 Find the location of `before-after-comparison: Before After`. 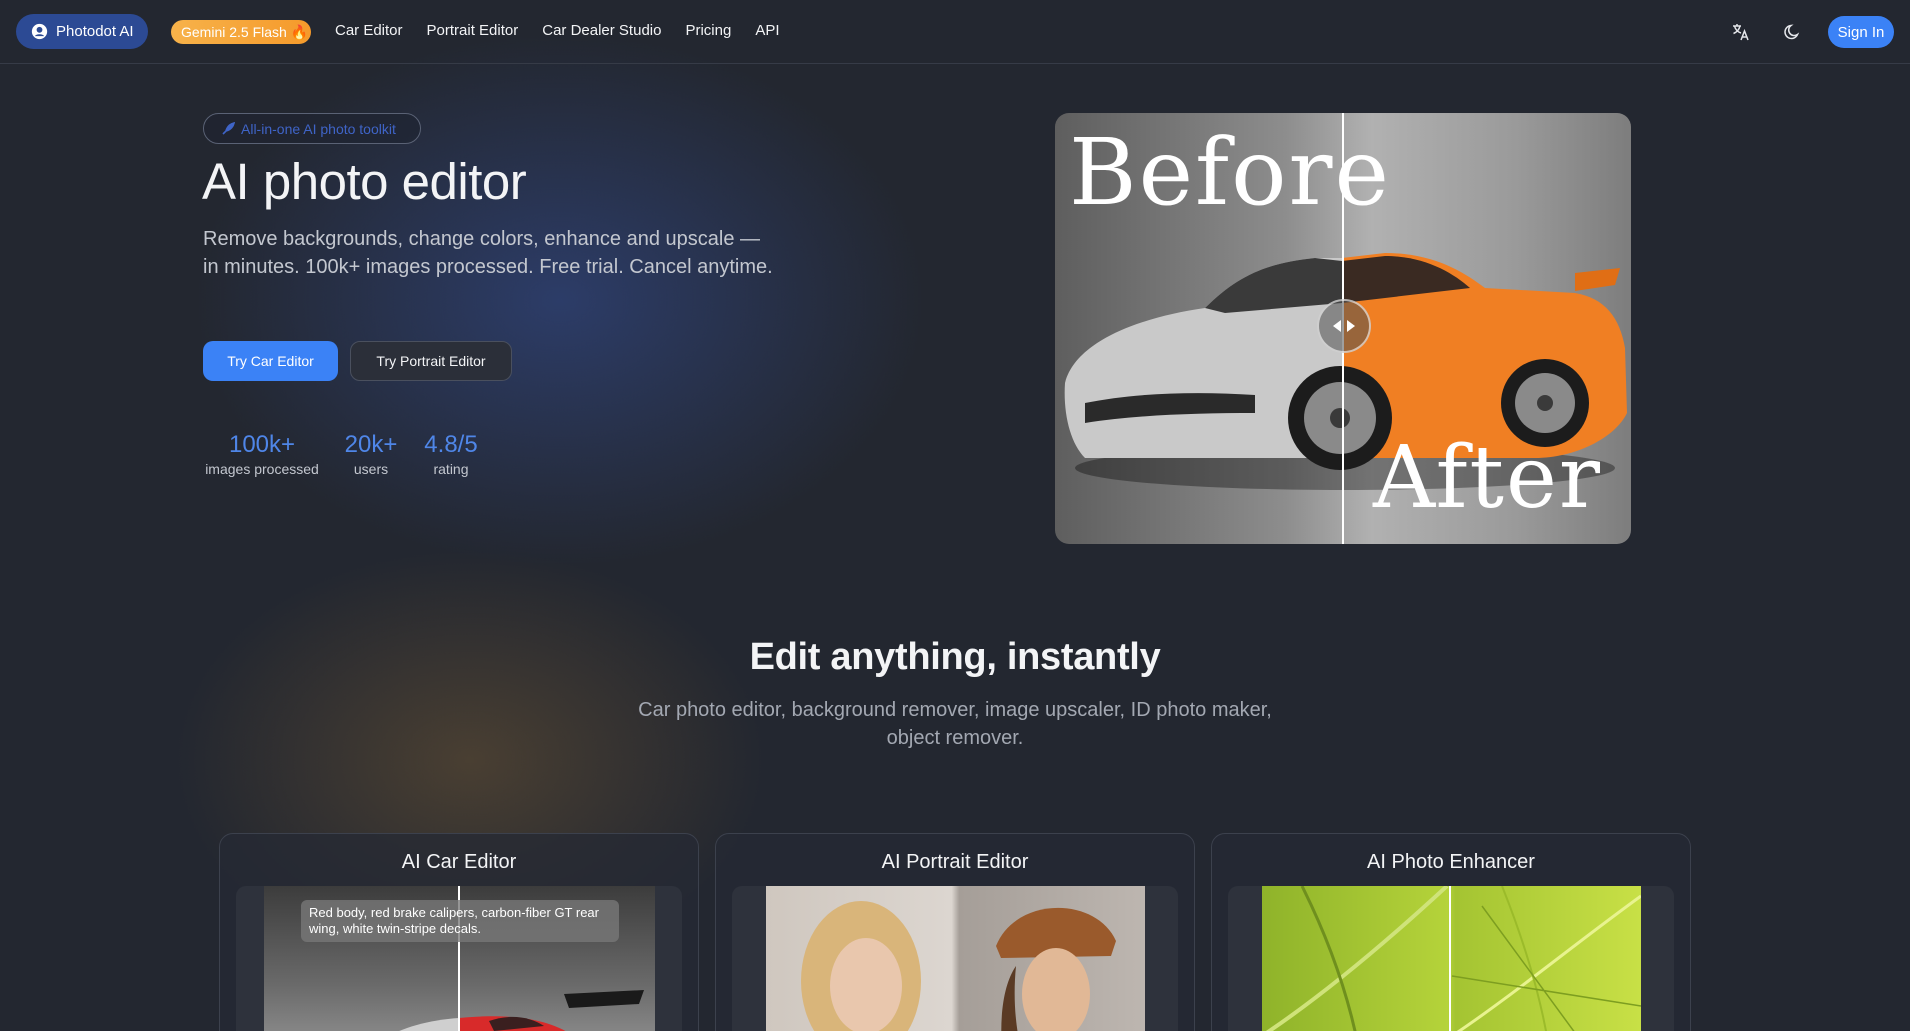

before-after-comparison: Before After is located at coordinates (1343, 328).